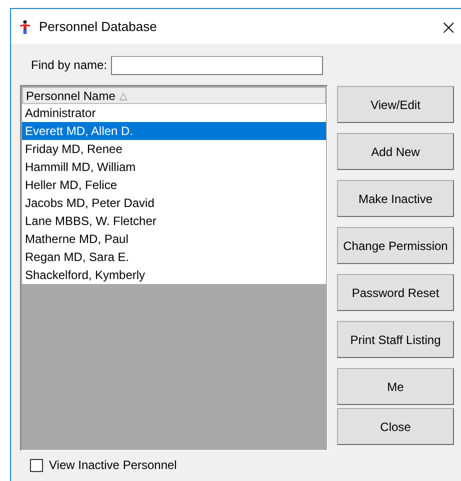 This screenshot has width=461, height=481. Describe the element at coordinates (25, 27) in the screenshot. I see `person-icon` at that location.